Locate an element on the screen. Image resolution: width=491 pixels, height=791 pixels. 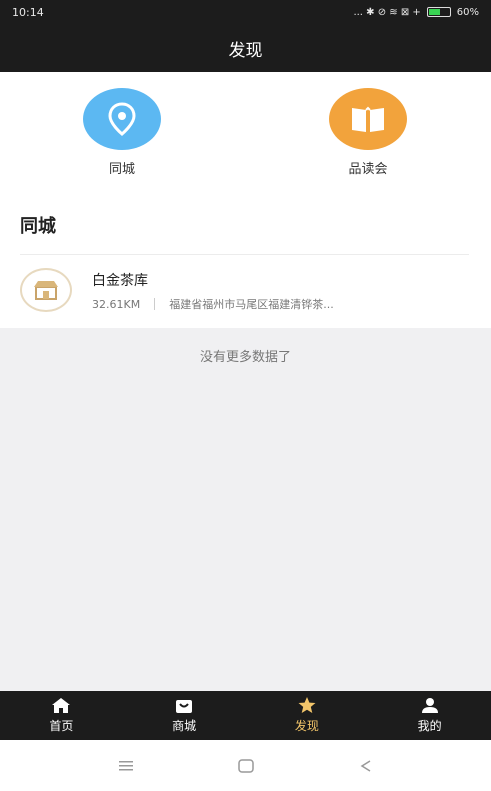
menu-button is located at coordinates (126, 766).